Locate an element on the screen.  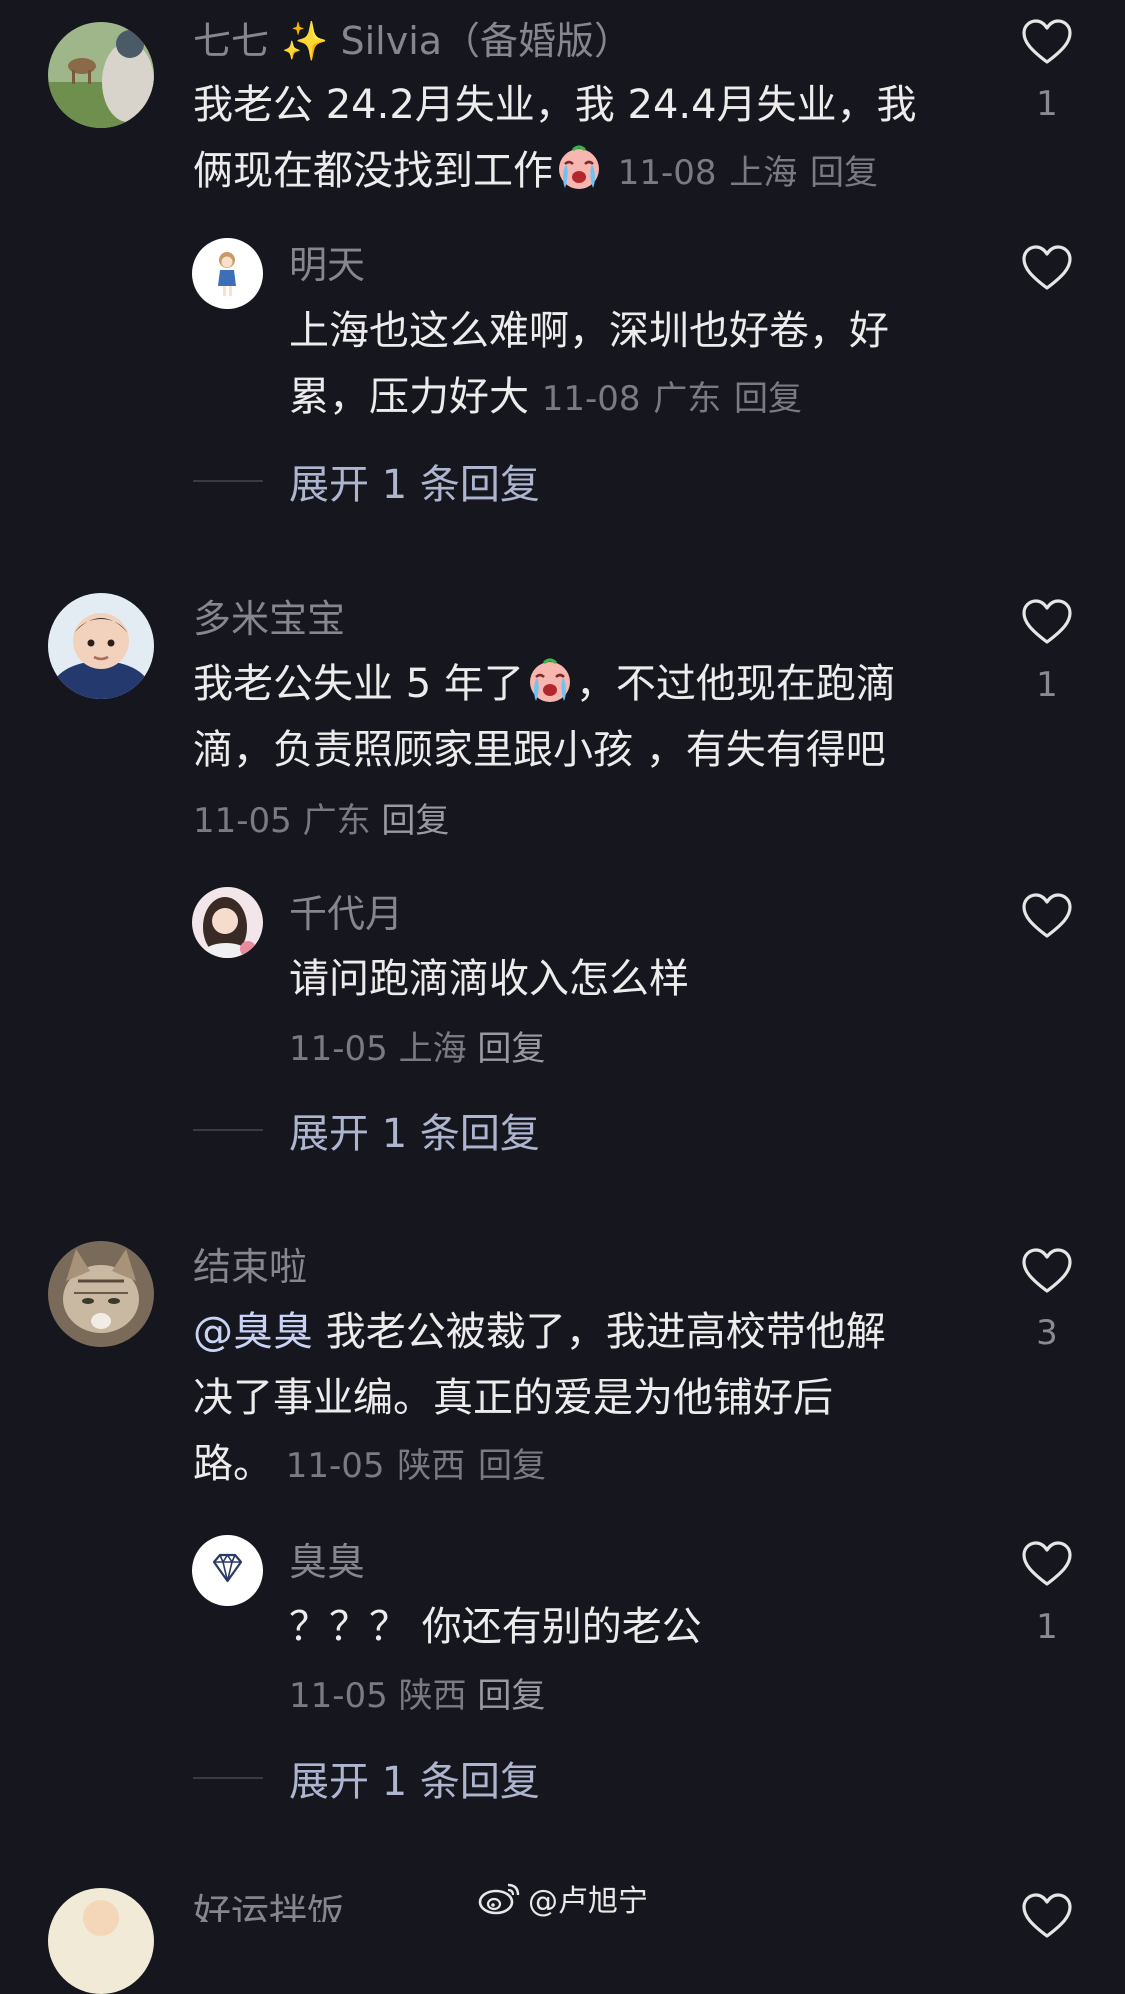
comment-username: 好运拌饭 is located at coordinates (269, 1906).